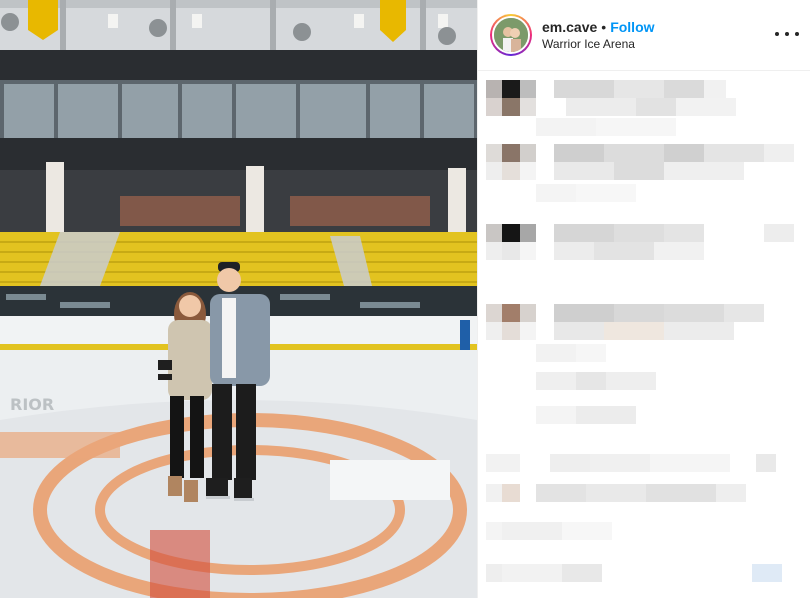 This screenshot has height=598, width=810. I want to click on more-options-icon, so click(787, 34).